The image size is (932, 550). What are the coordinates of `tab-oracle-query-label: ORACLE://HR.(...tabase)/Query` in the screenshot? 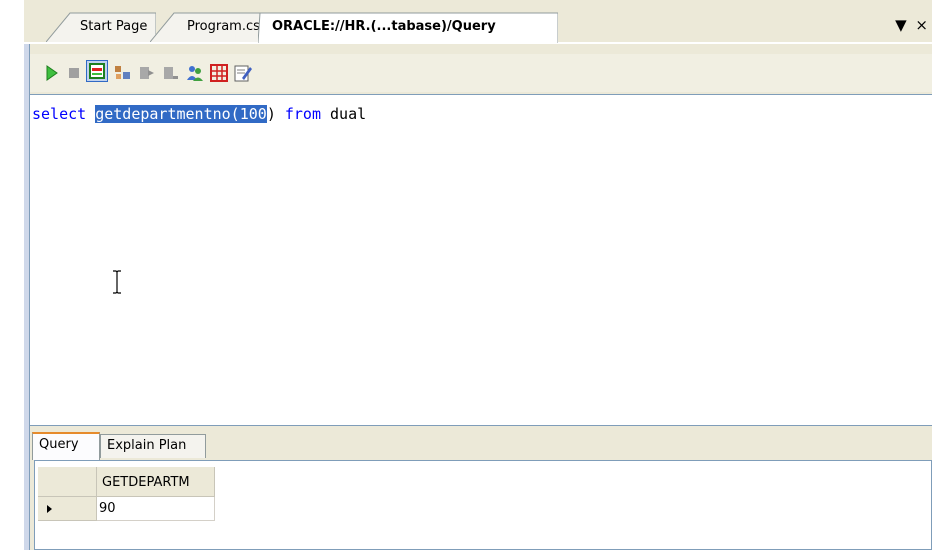 It's located at (384, 26).